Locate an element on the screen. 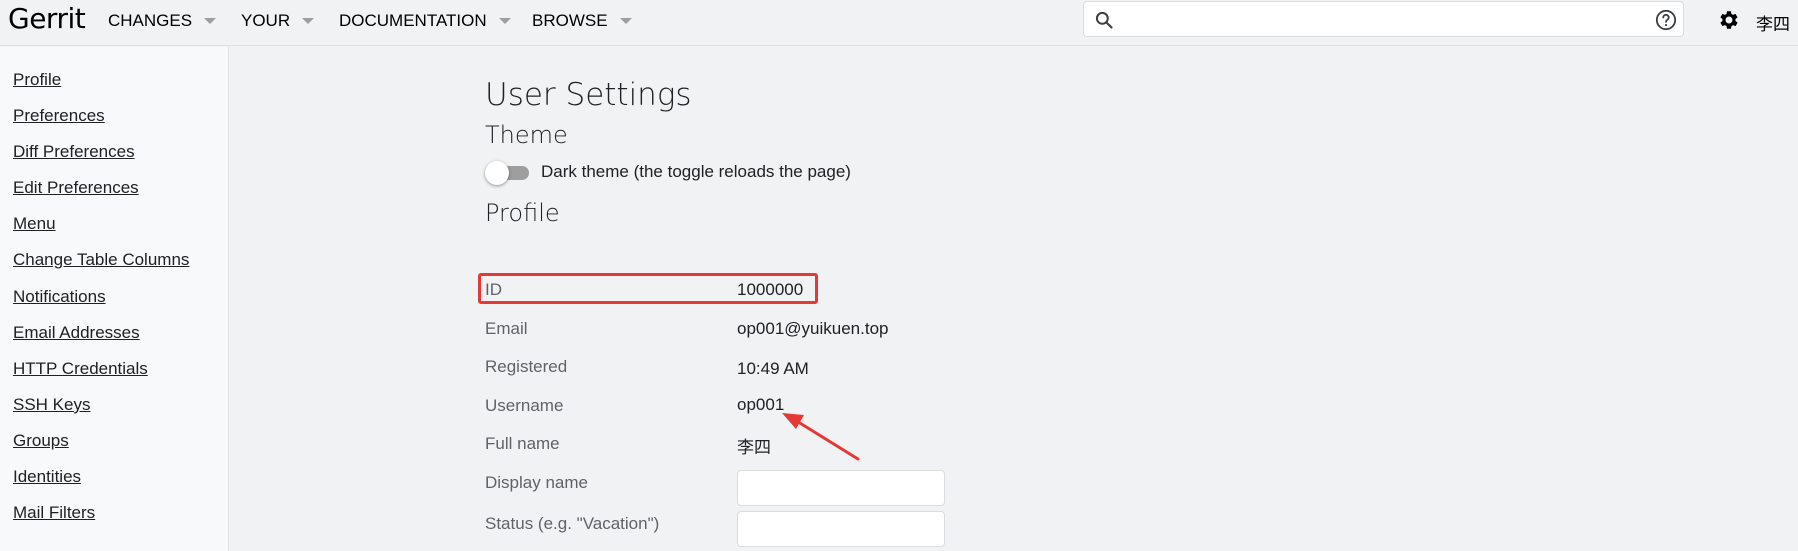  username-value: op001 is located at coordinates (761, 404).